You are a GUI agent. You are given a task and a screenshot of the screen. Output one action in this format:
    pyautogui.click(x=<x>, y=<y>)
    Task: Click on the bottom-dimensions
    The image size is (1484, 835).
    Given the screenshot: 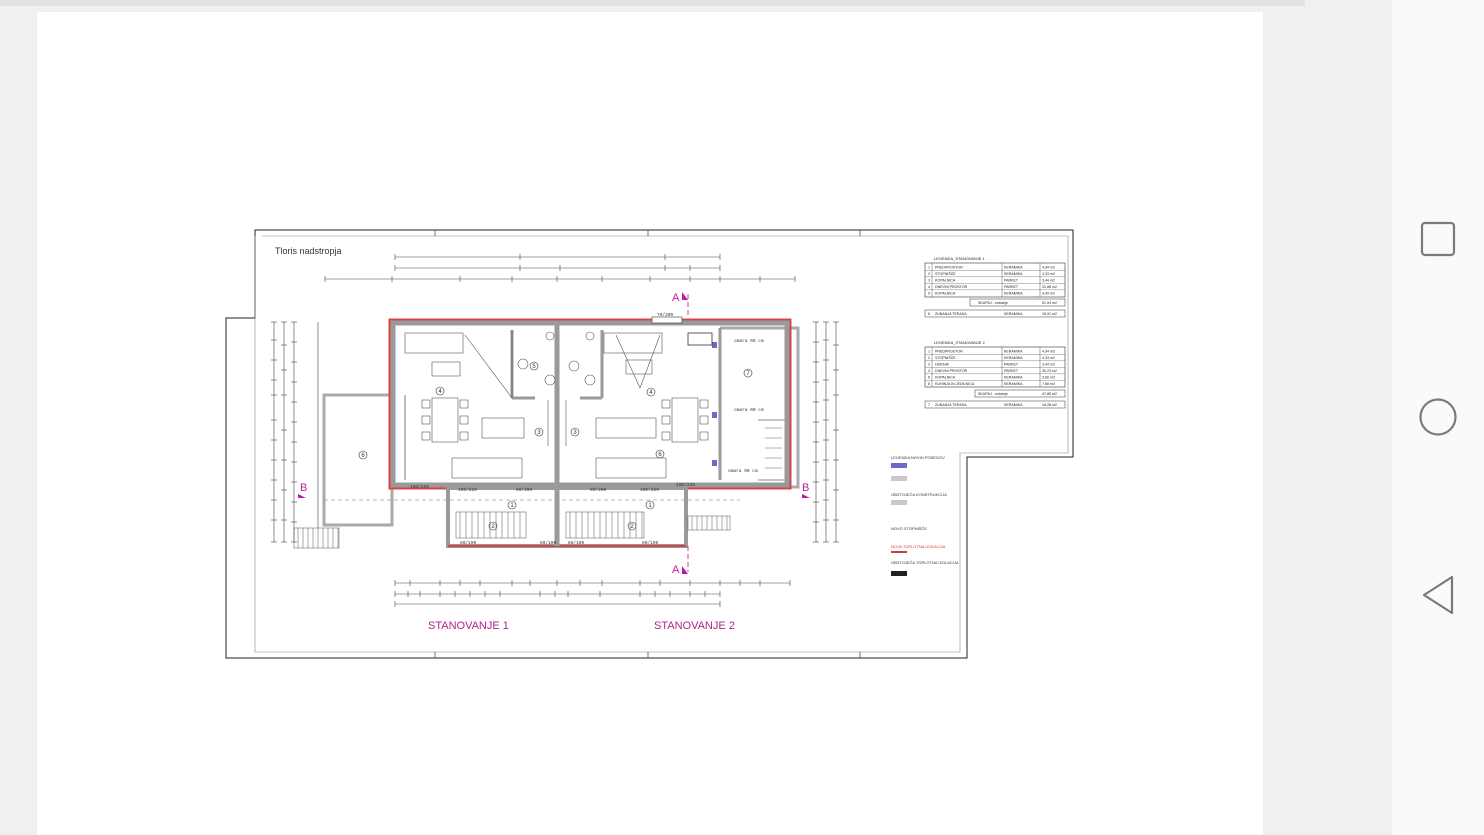 What is the action you would take?
    pyautogui.click(x=592, y=593)
    